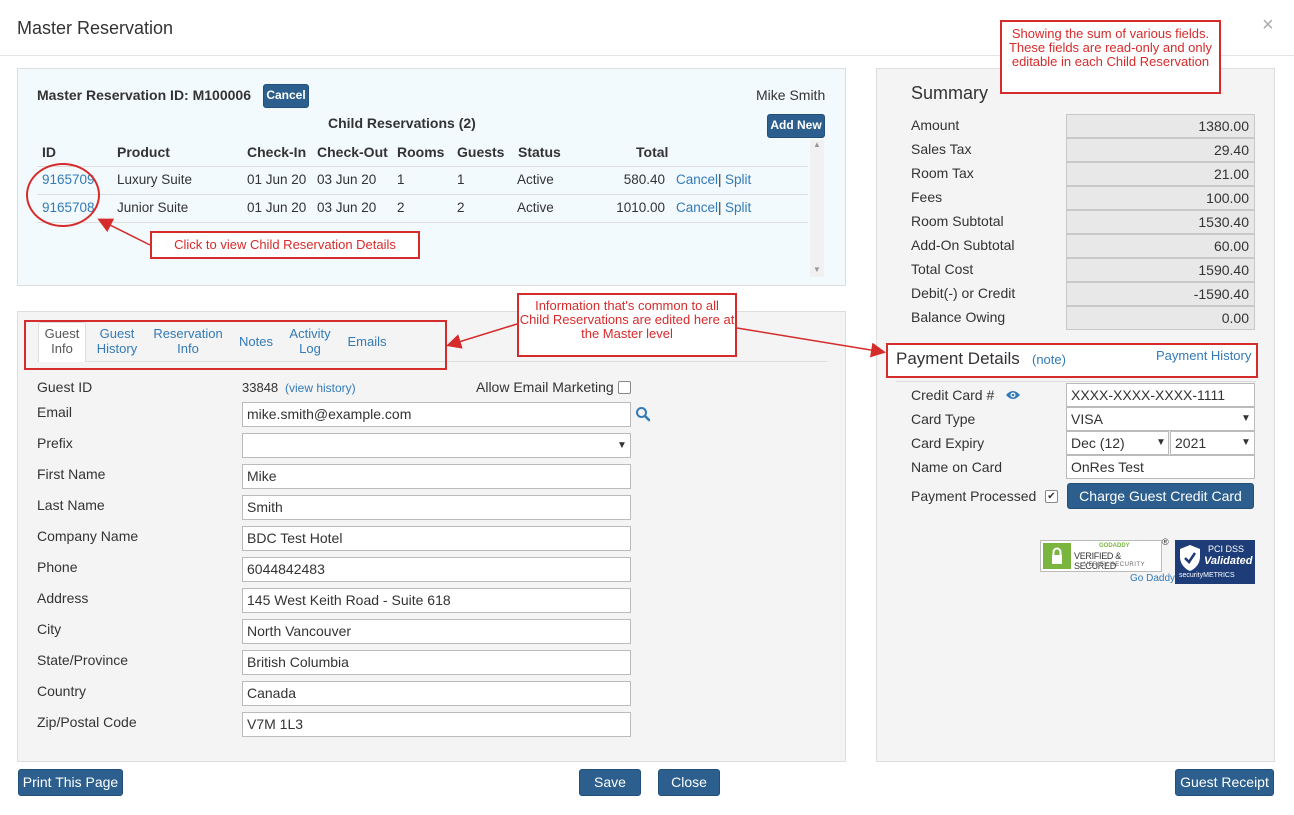  I want to click on arrow-to-ids, so click(124, 232).